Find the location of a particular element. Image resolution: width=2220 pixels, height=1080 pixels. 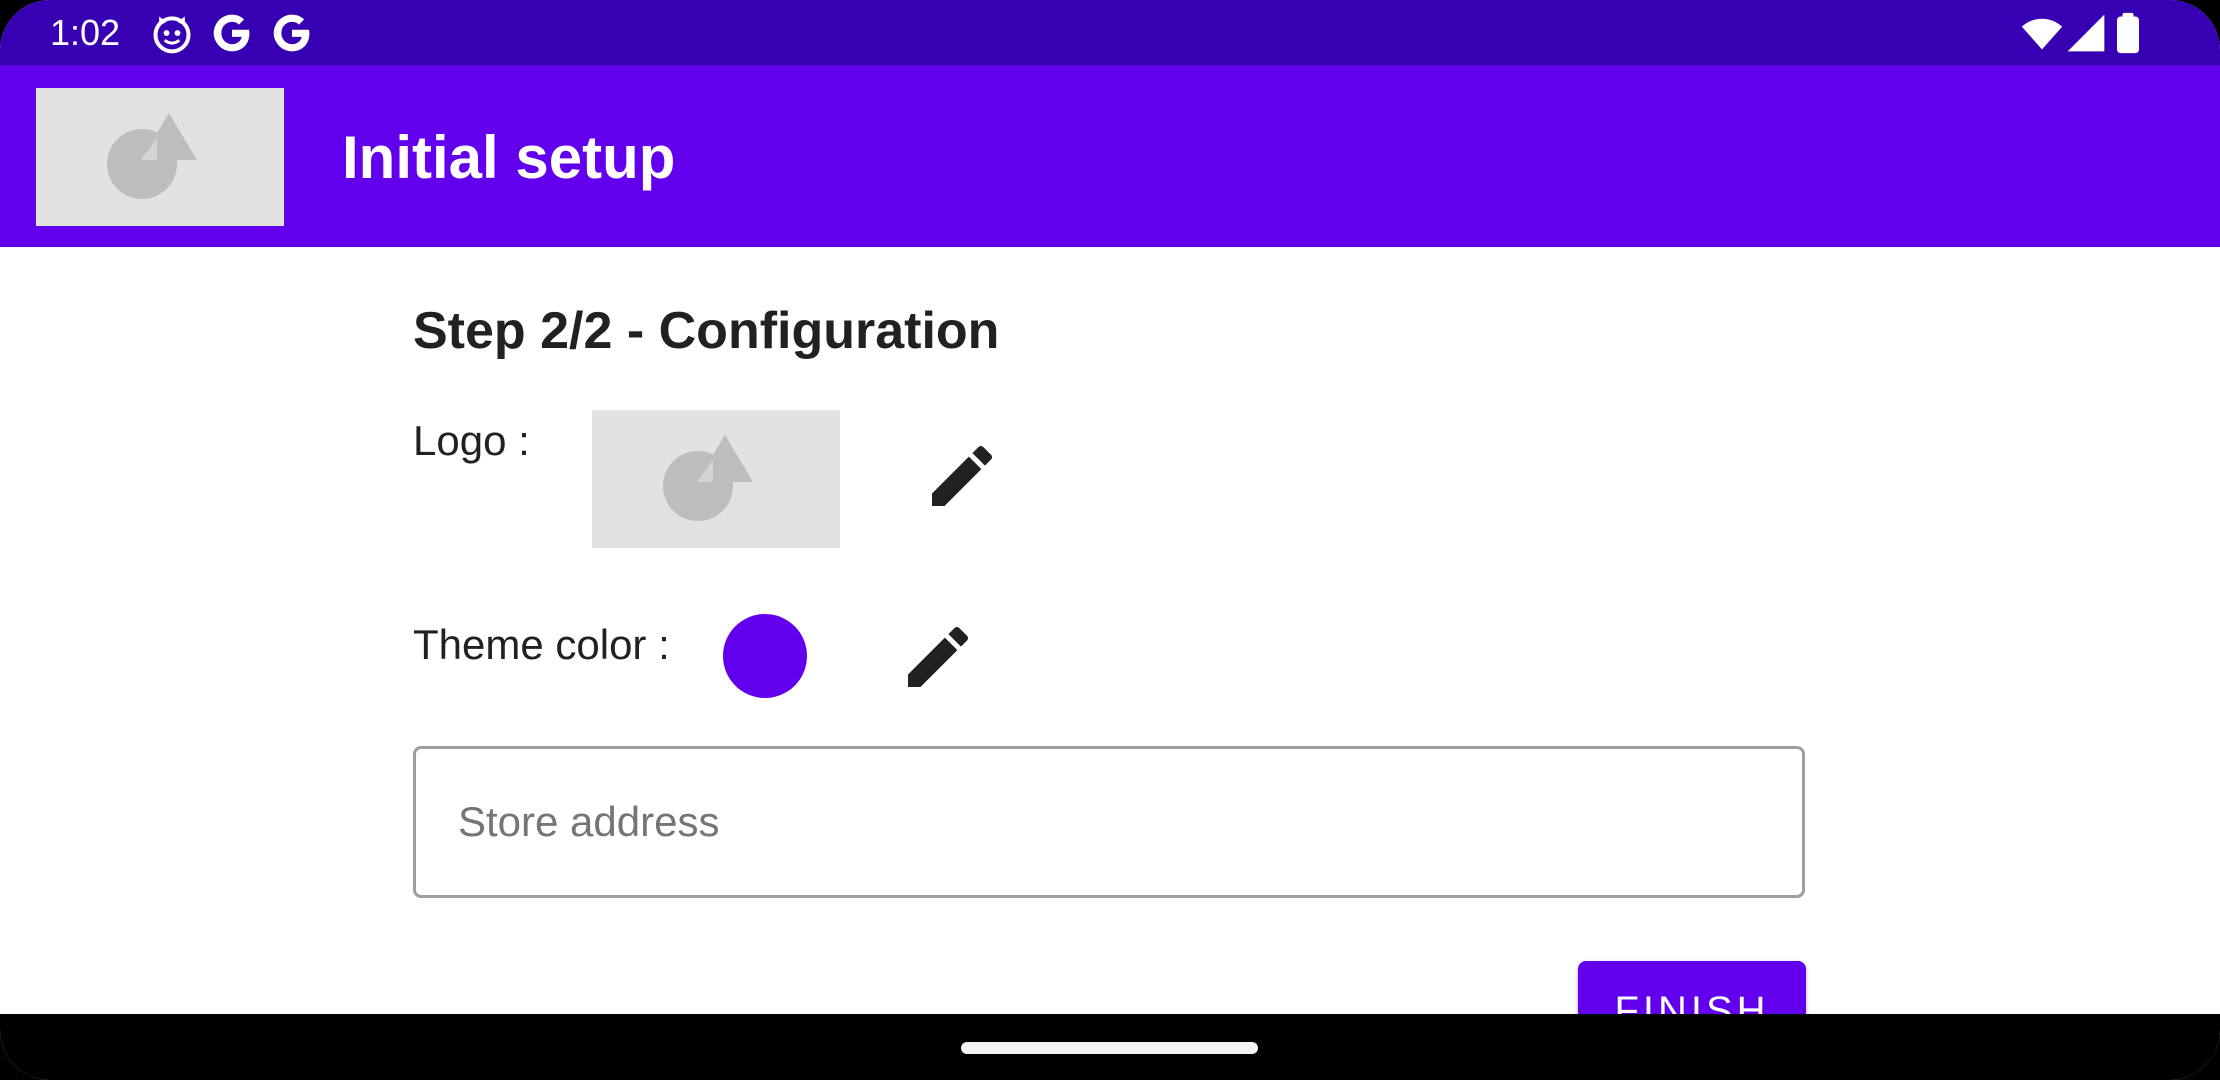

cellular-signal-icon is located at coordinates (2086, 33).